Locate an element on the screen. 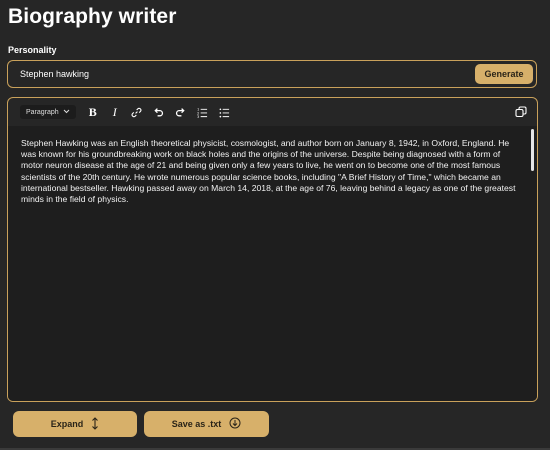 This screenshot has width=550, height=450. editor-toolbar: Paragraph B I 1 2 3 is located at coordinates (272, 112).